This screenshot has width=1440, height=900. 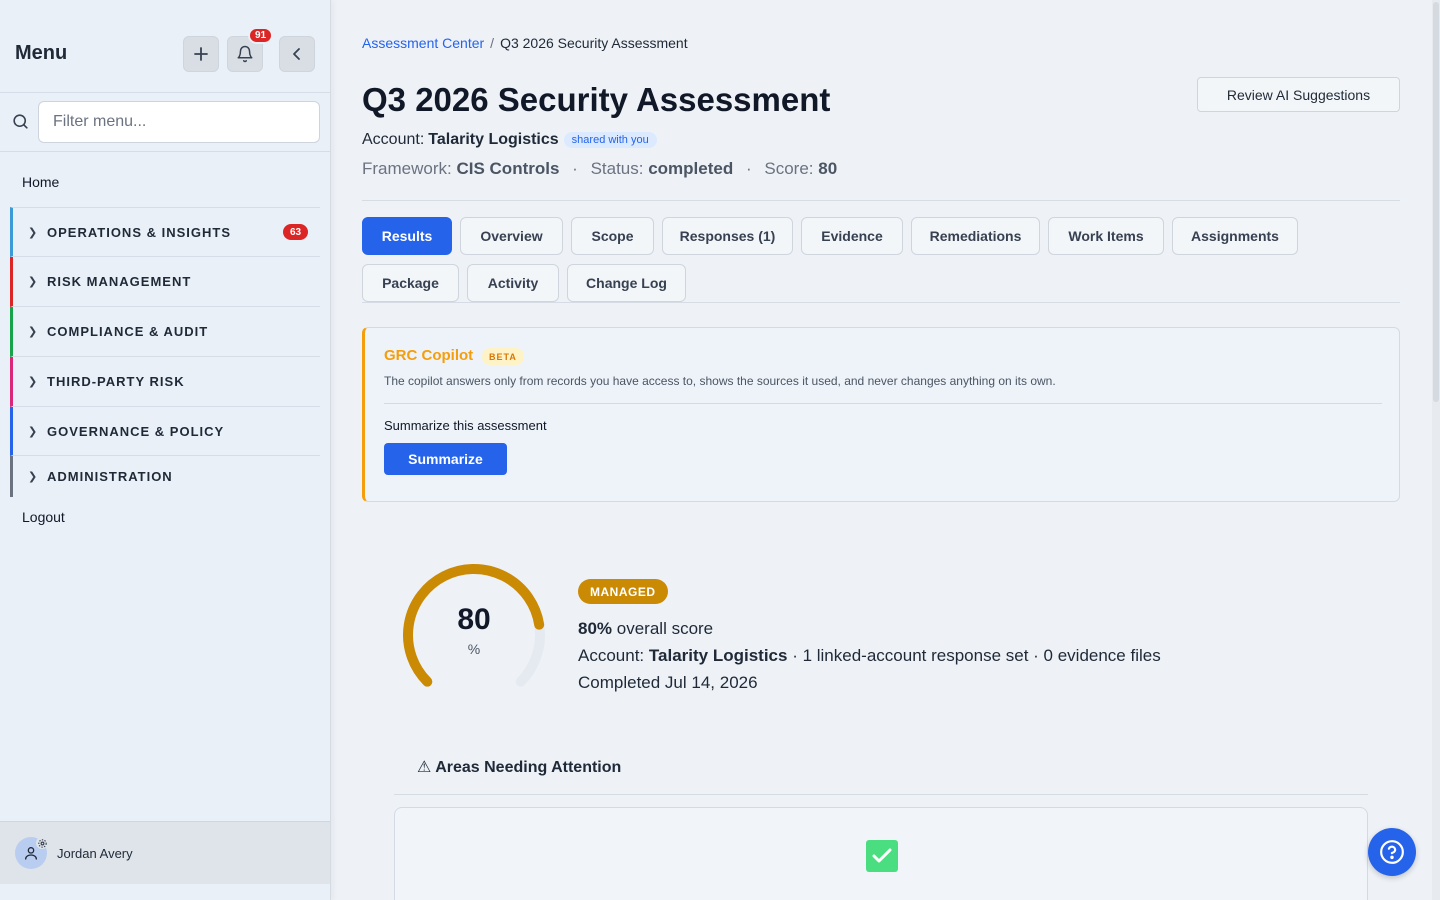 I want to click on gear-icon, so click(x=42, y=843).